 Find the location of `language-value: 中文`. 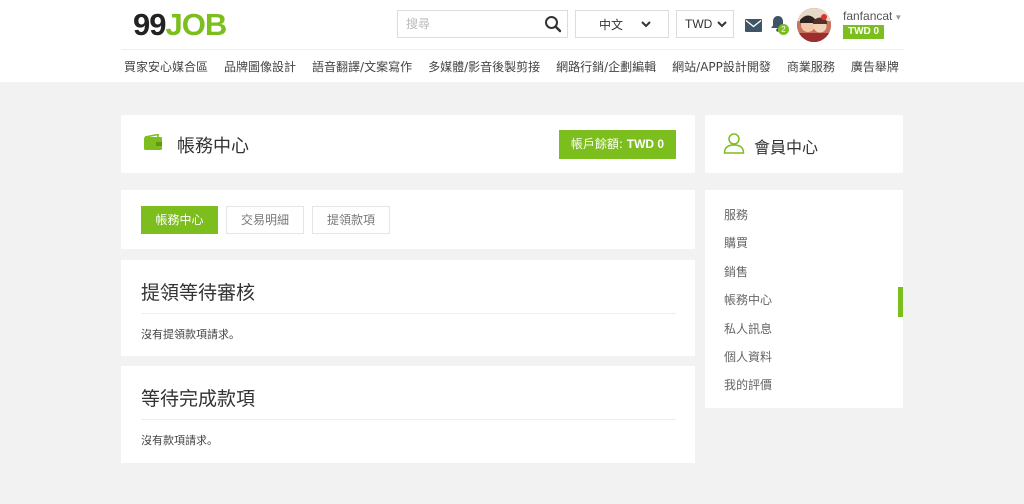

language-value: 中文 is located at coordinates (610, 24).